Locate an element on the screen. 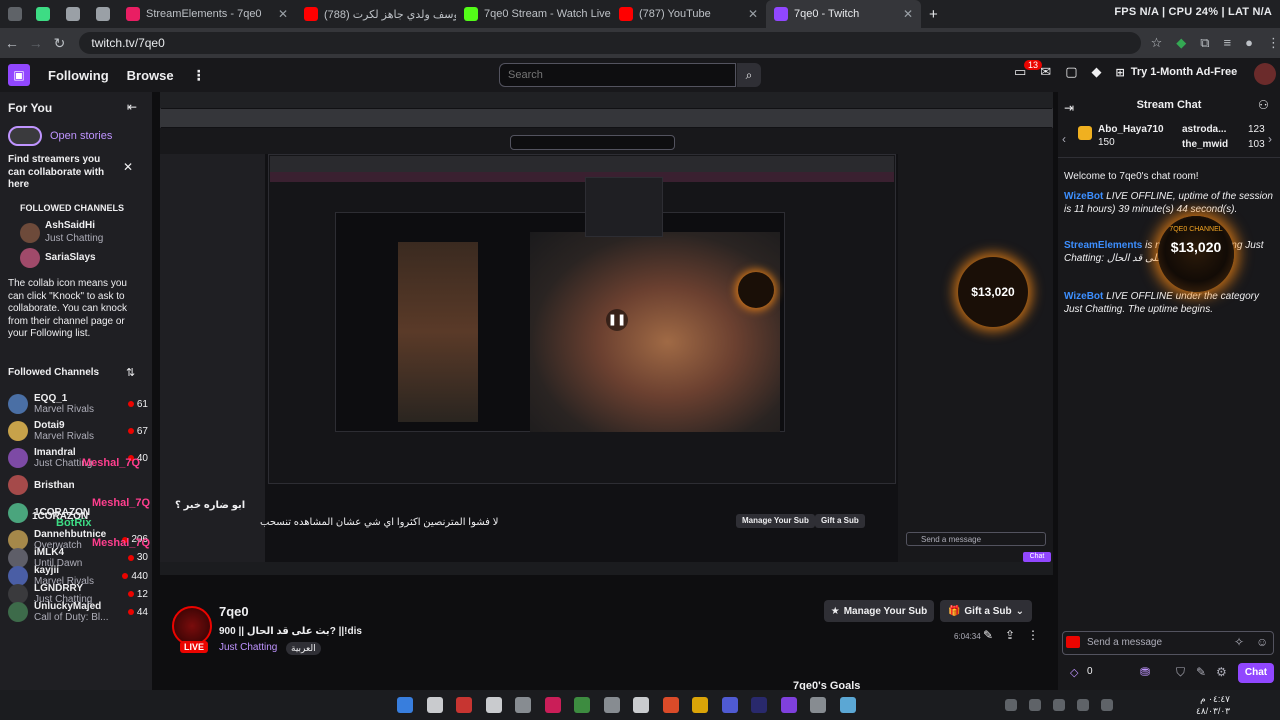  brave-icon is located at coordinates (670, 705).